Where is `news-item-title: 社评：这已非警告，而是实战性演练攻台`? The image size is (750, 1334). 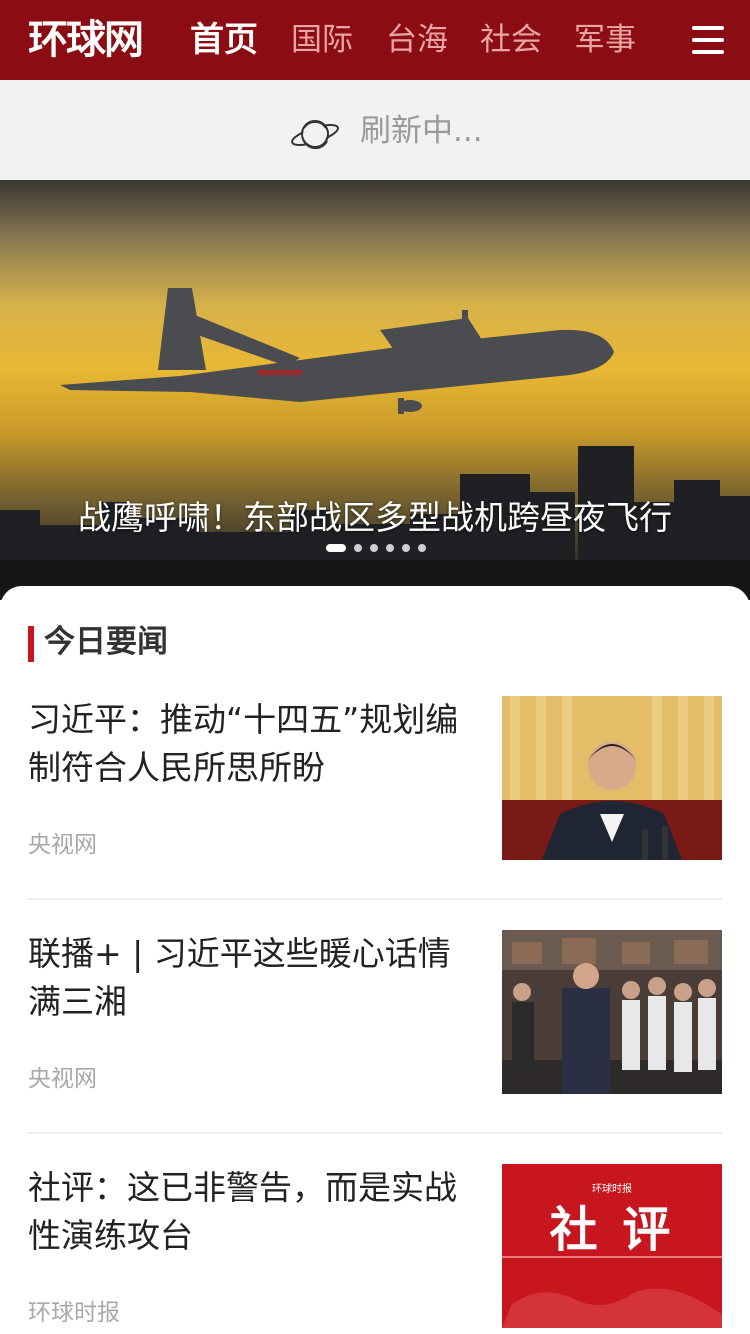 news-item-title: 社评：这已非警告，而是实战性演练攻台 is located at coordinates (253, 1212).